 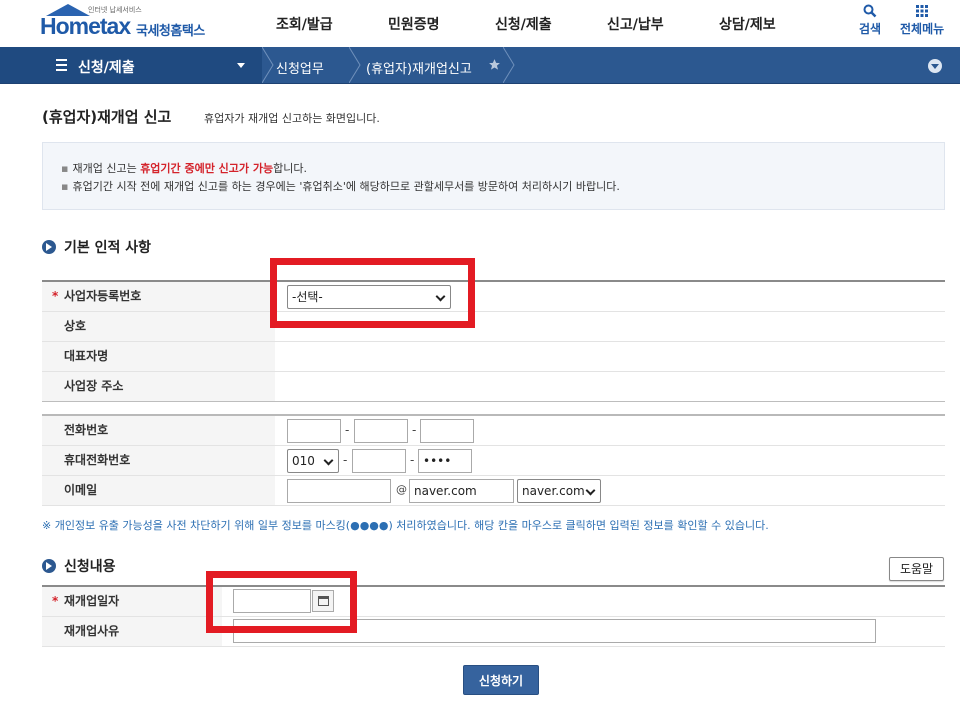 I want to click on email-domain-input: naver.com, so click(x=461, y=491).